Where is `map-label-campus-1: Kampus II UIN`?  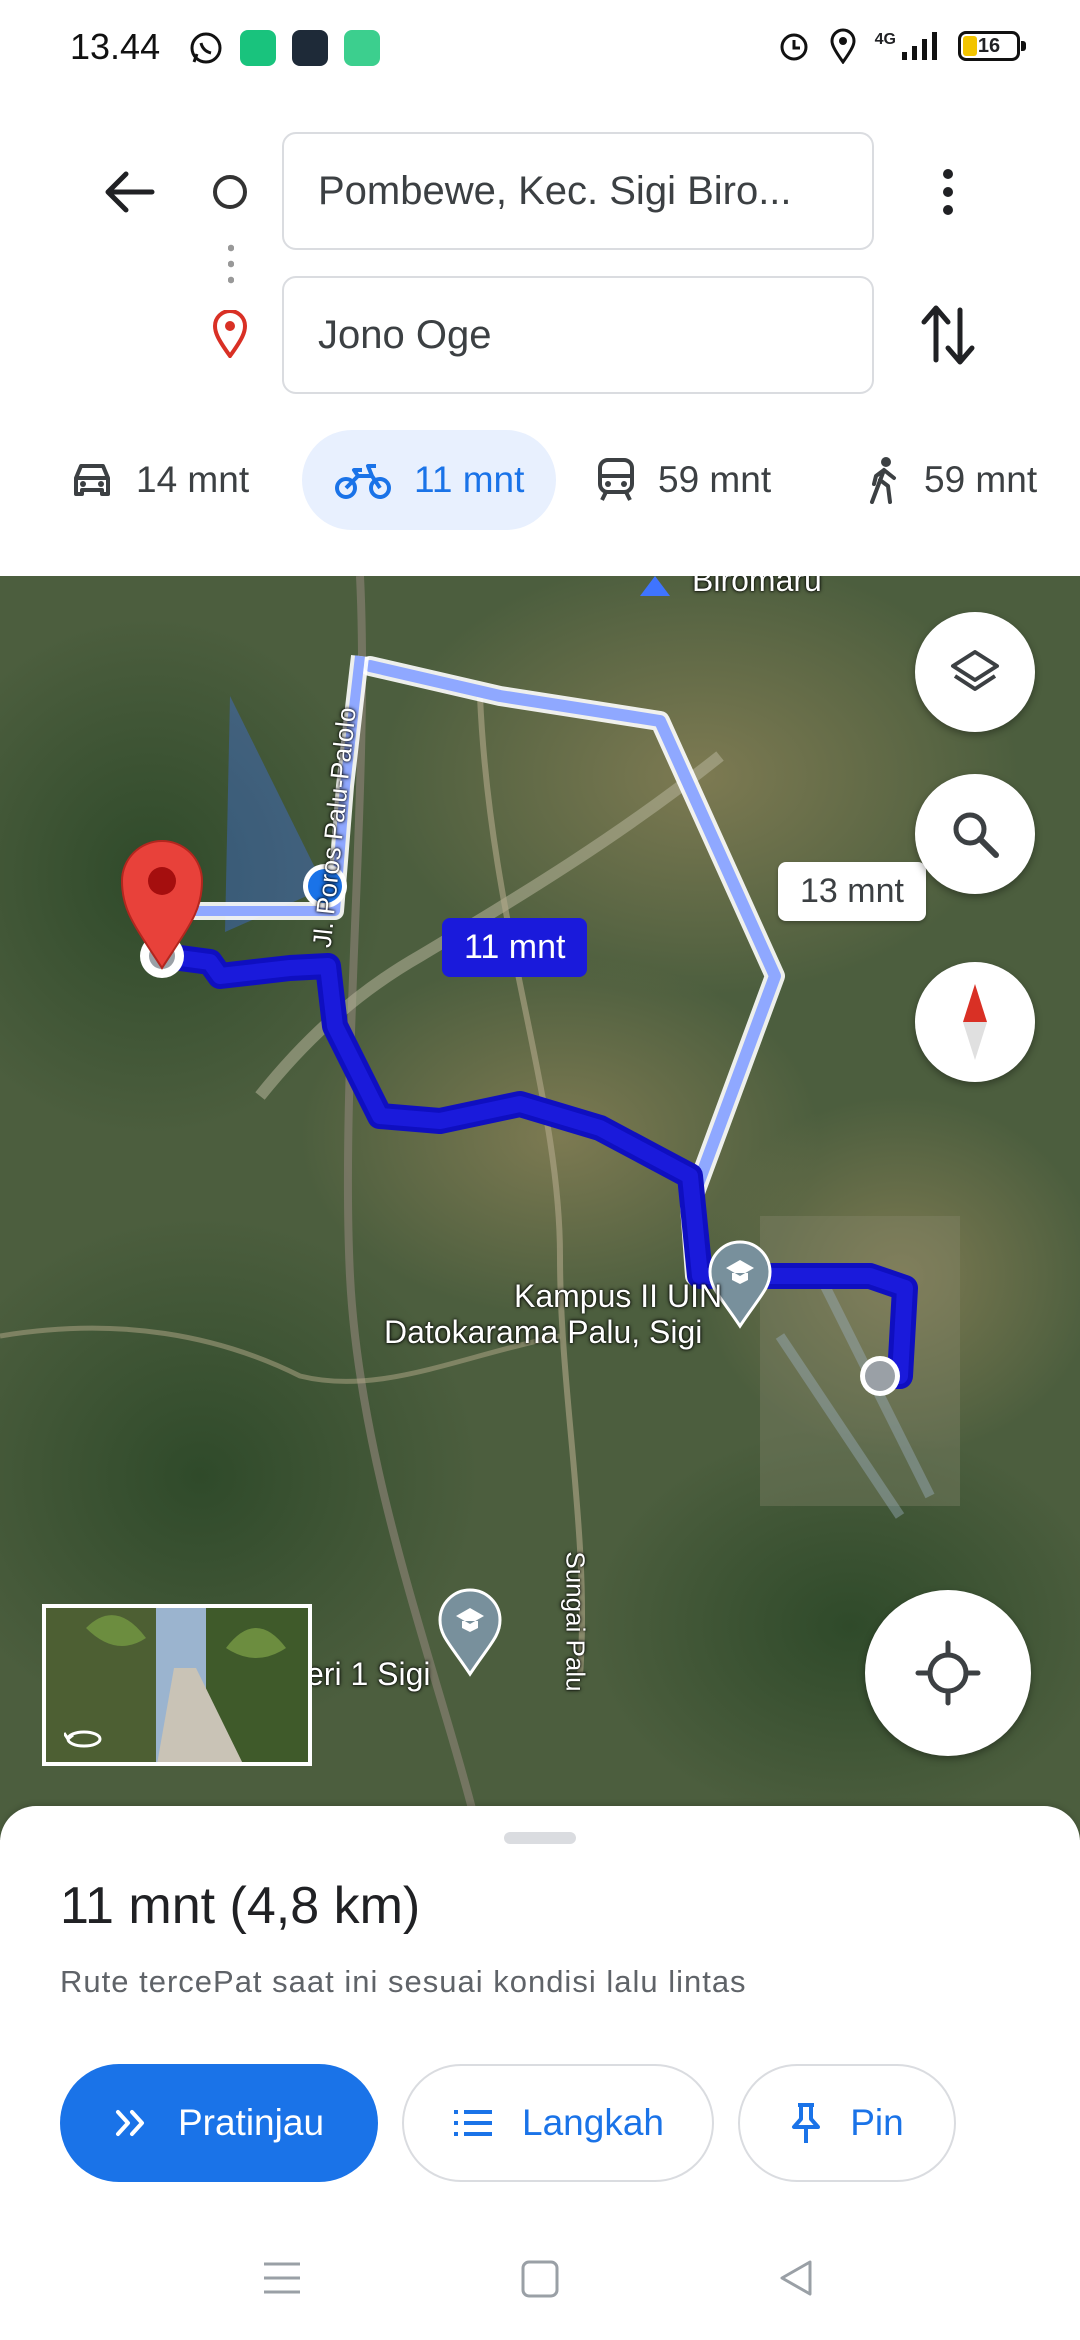 map-label-campus-1: Kampus II UIN is located at coordinates (618, 1296).